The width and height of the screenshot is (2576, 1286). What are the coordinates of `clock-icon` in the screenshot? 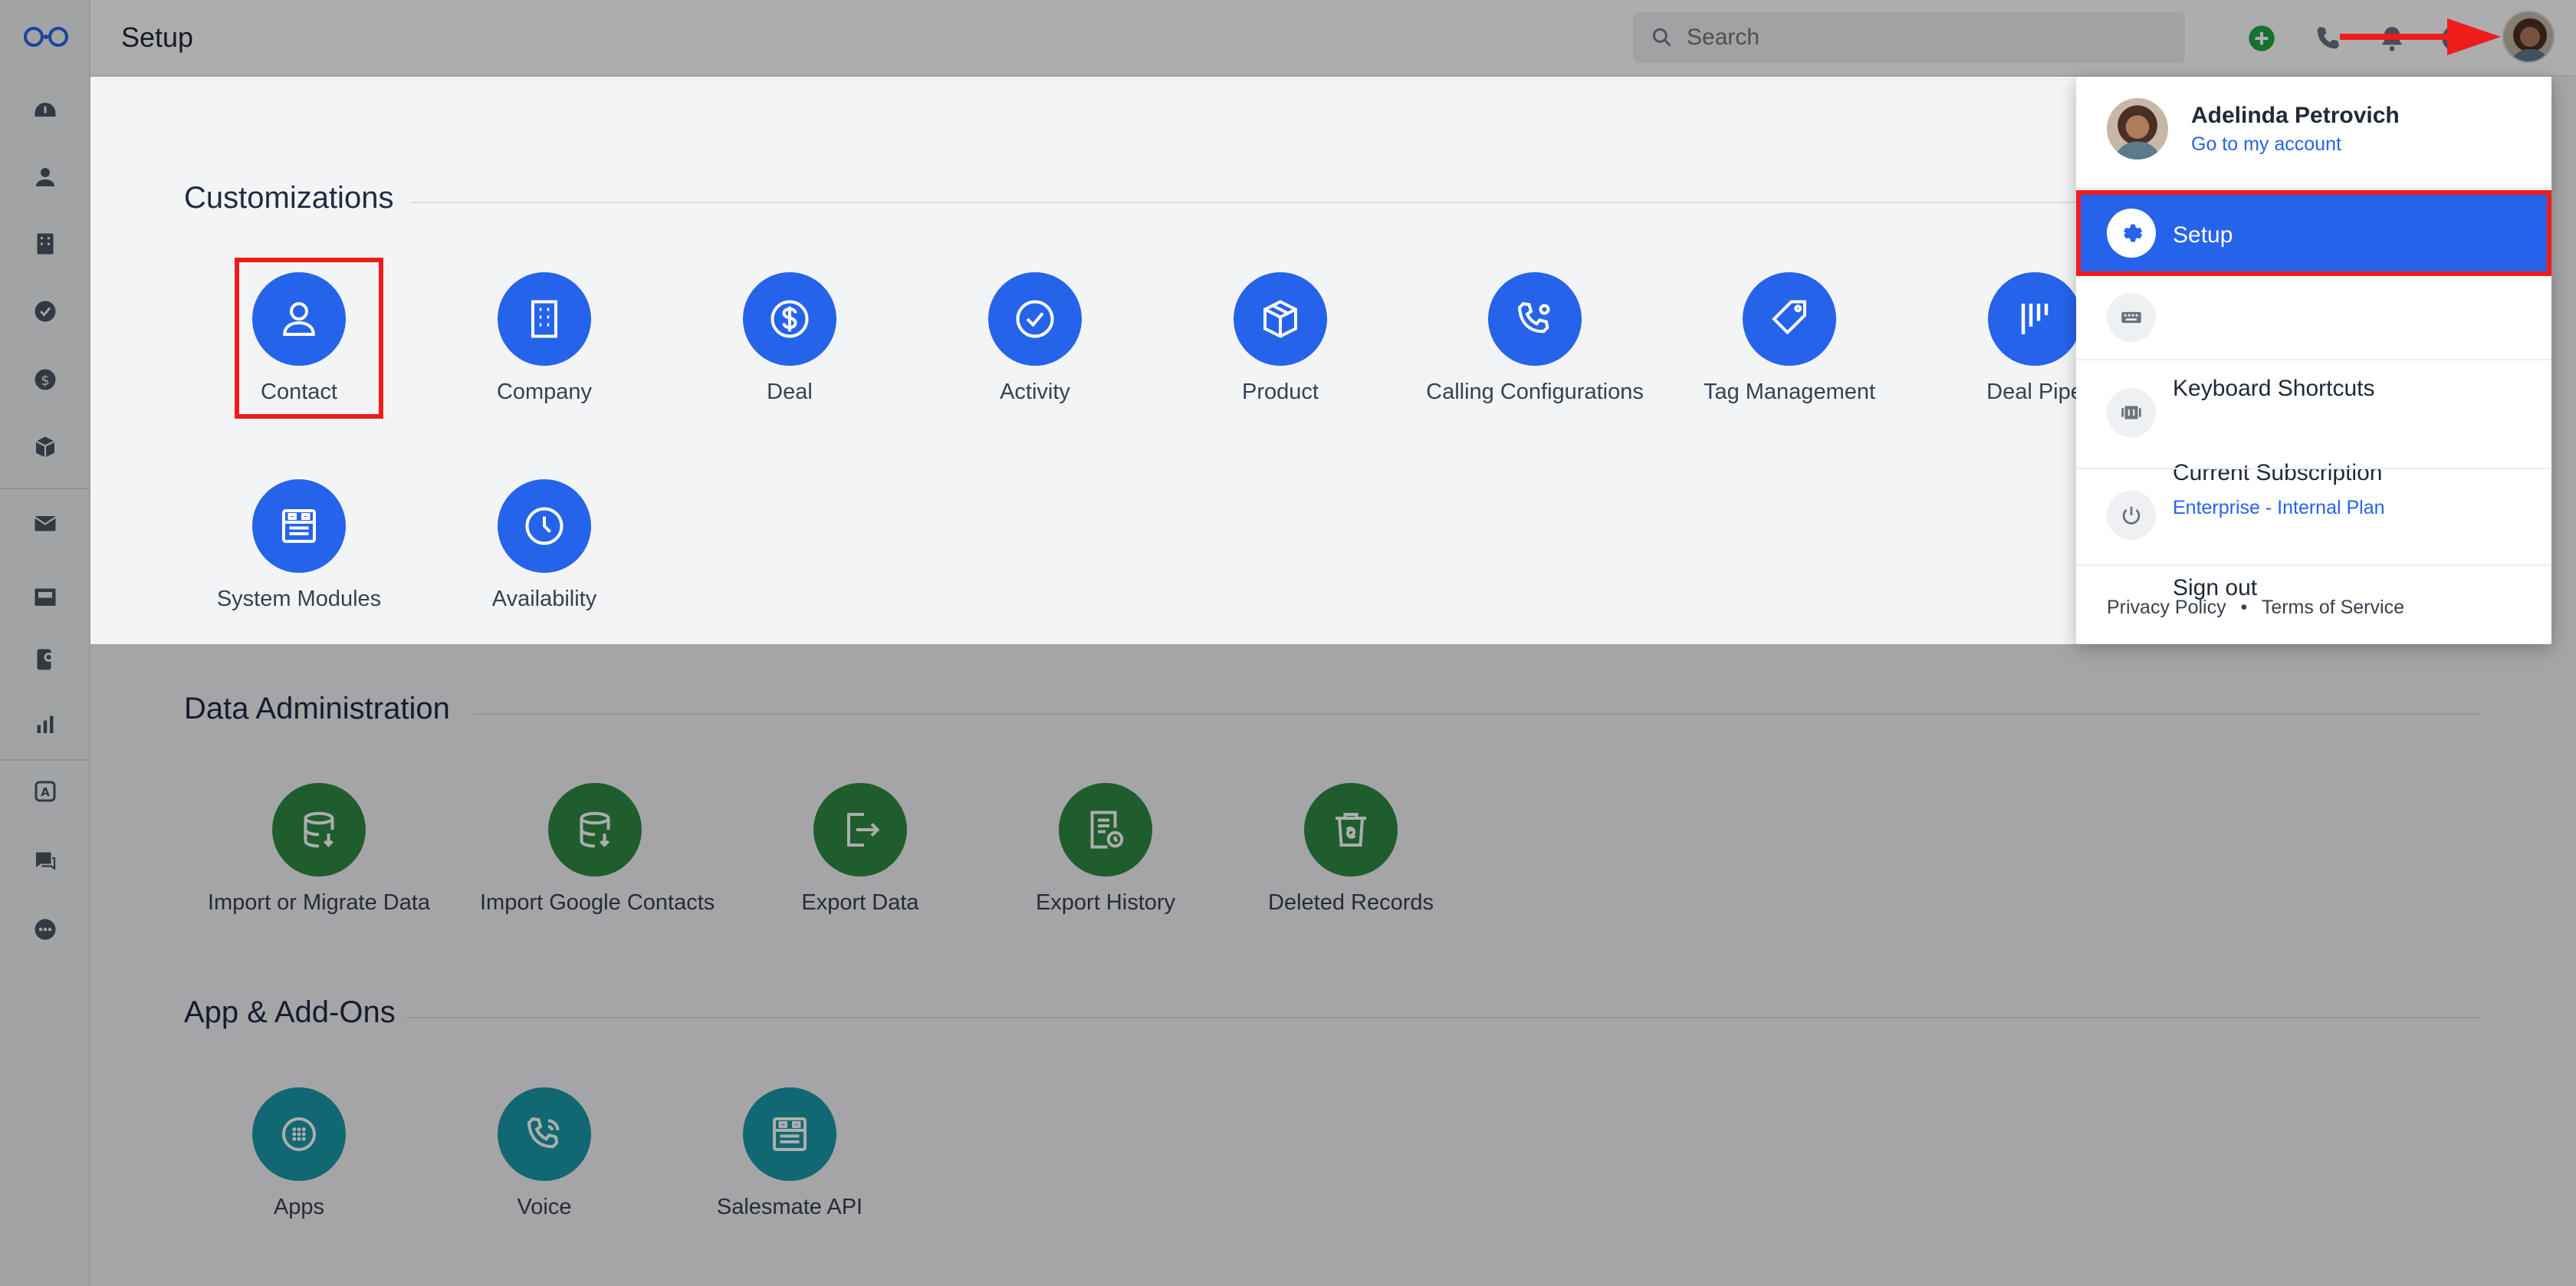 It's located at (545, 526).